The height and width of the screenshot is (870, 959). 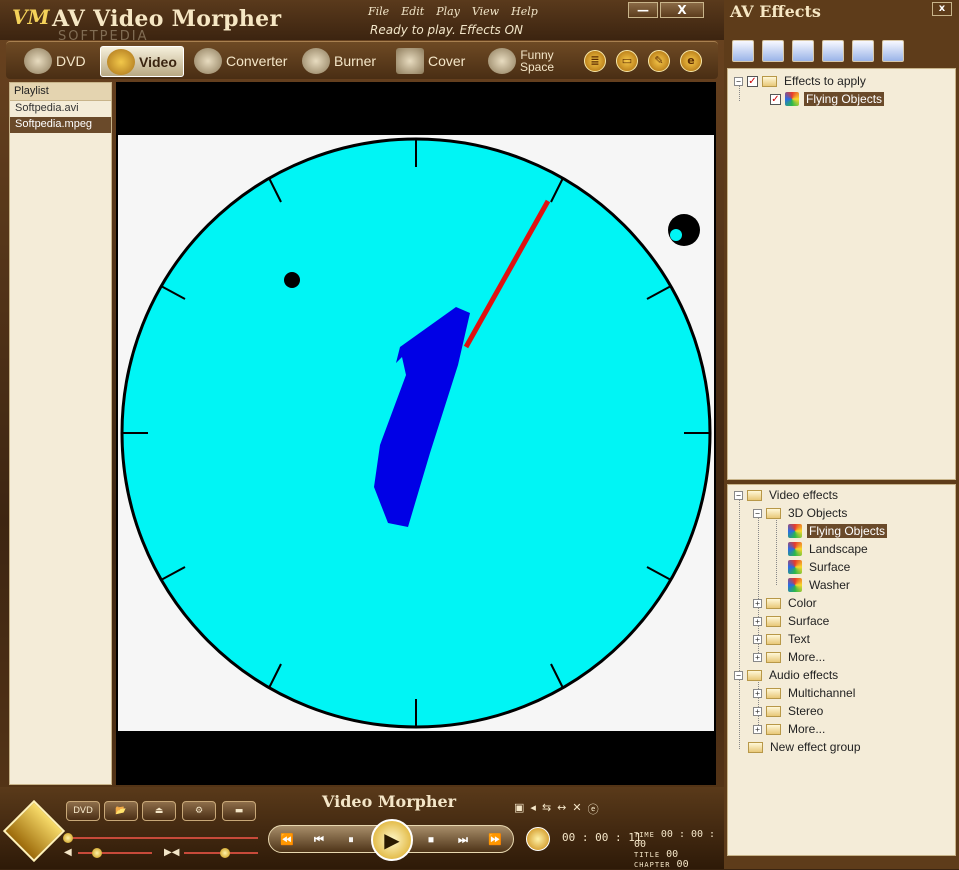 I want to click on effects-close-button: x, so click(x=942, y=9).